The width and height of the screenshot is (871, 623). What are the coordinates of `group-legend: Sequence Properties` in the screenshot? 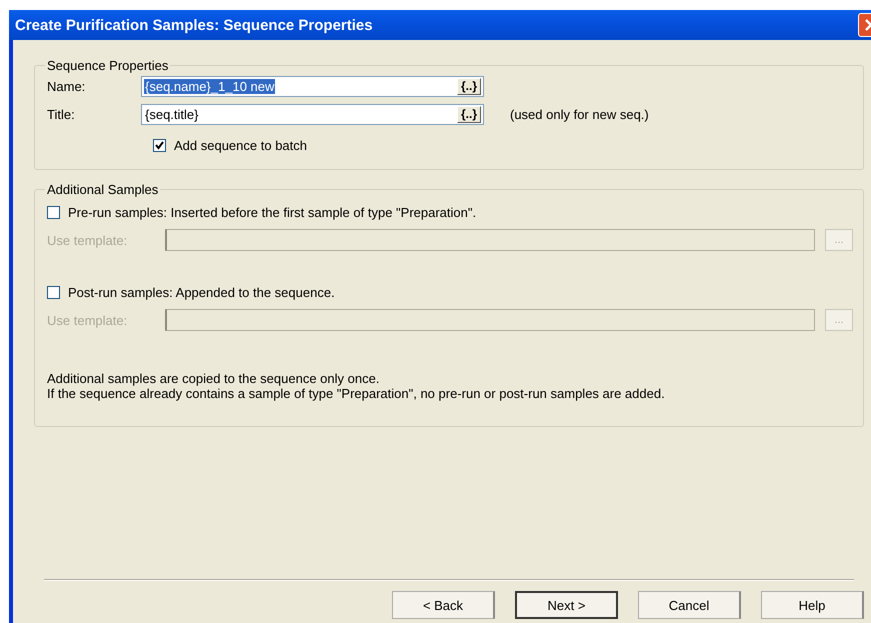 It's located at (107, 65).